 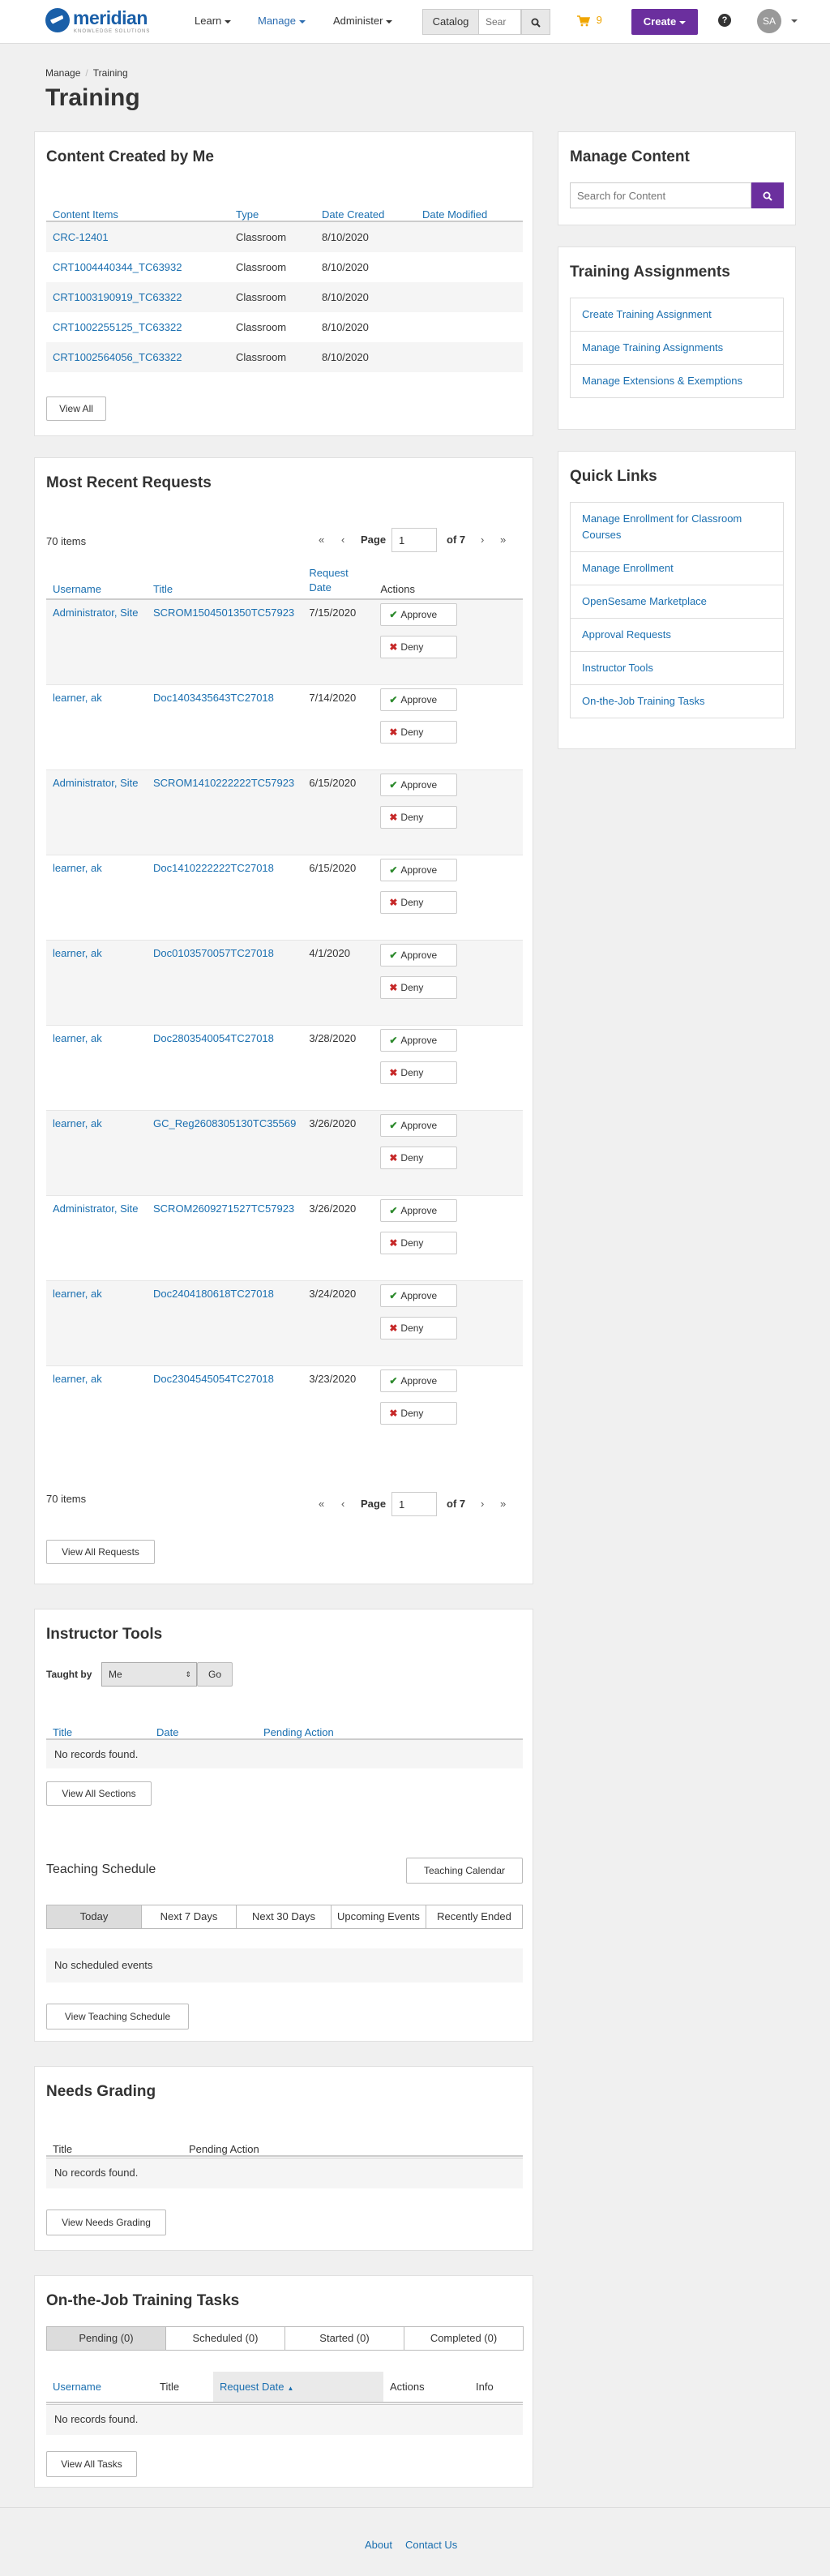 What do you see at coordinates (213, 953) in the screenshot?
I see `request-title-link: Doc0103570057TC27018` at bounding box center [213, 953].